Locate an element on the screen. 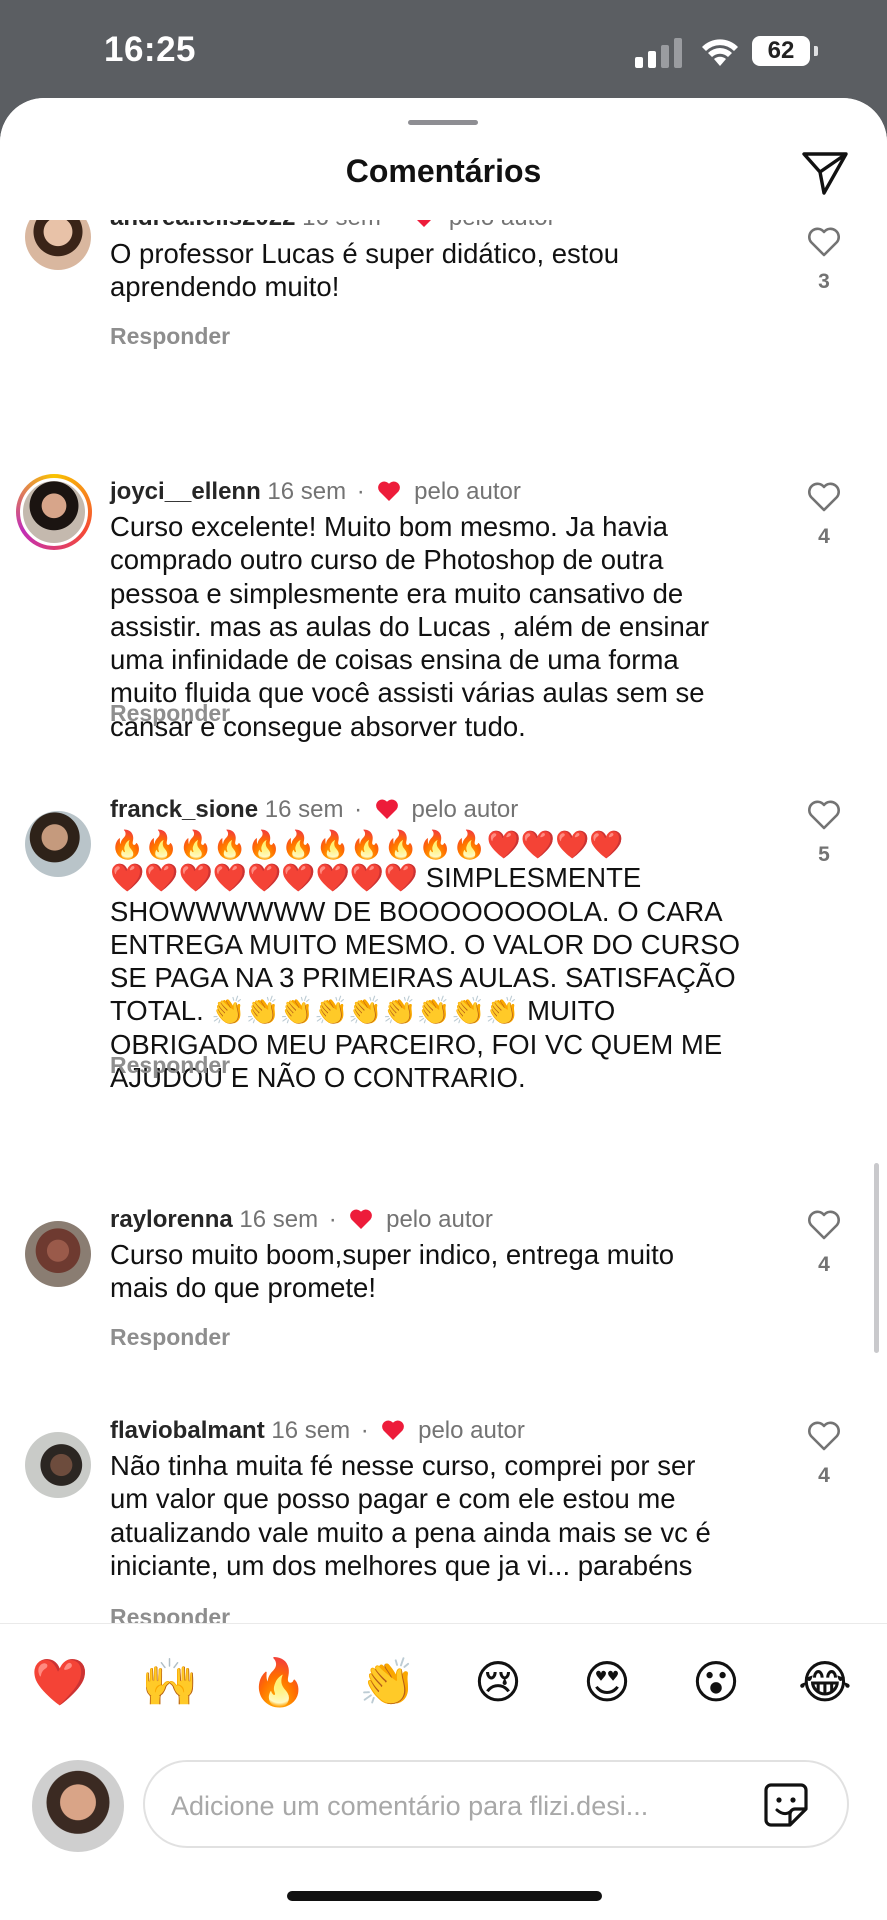  comment-username: joyci__ellenn is located at coordinates (185, 491).